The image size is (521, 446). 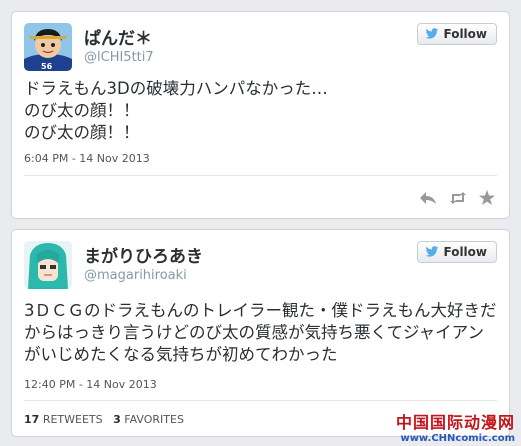 What do you see at coordinates (135, 275) in the screenshot?
I see `username: @magarihiroaki` at bounding box center [135, 275].